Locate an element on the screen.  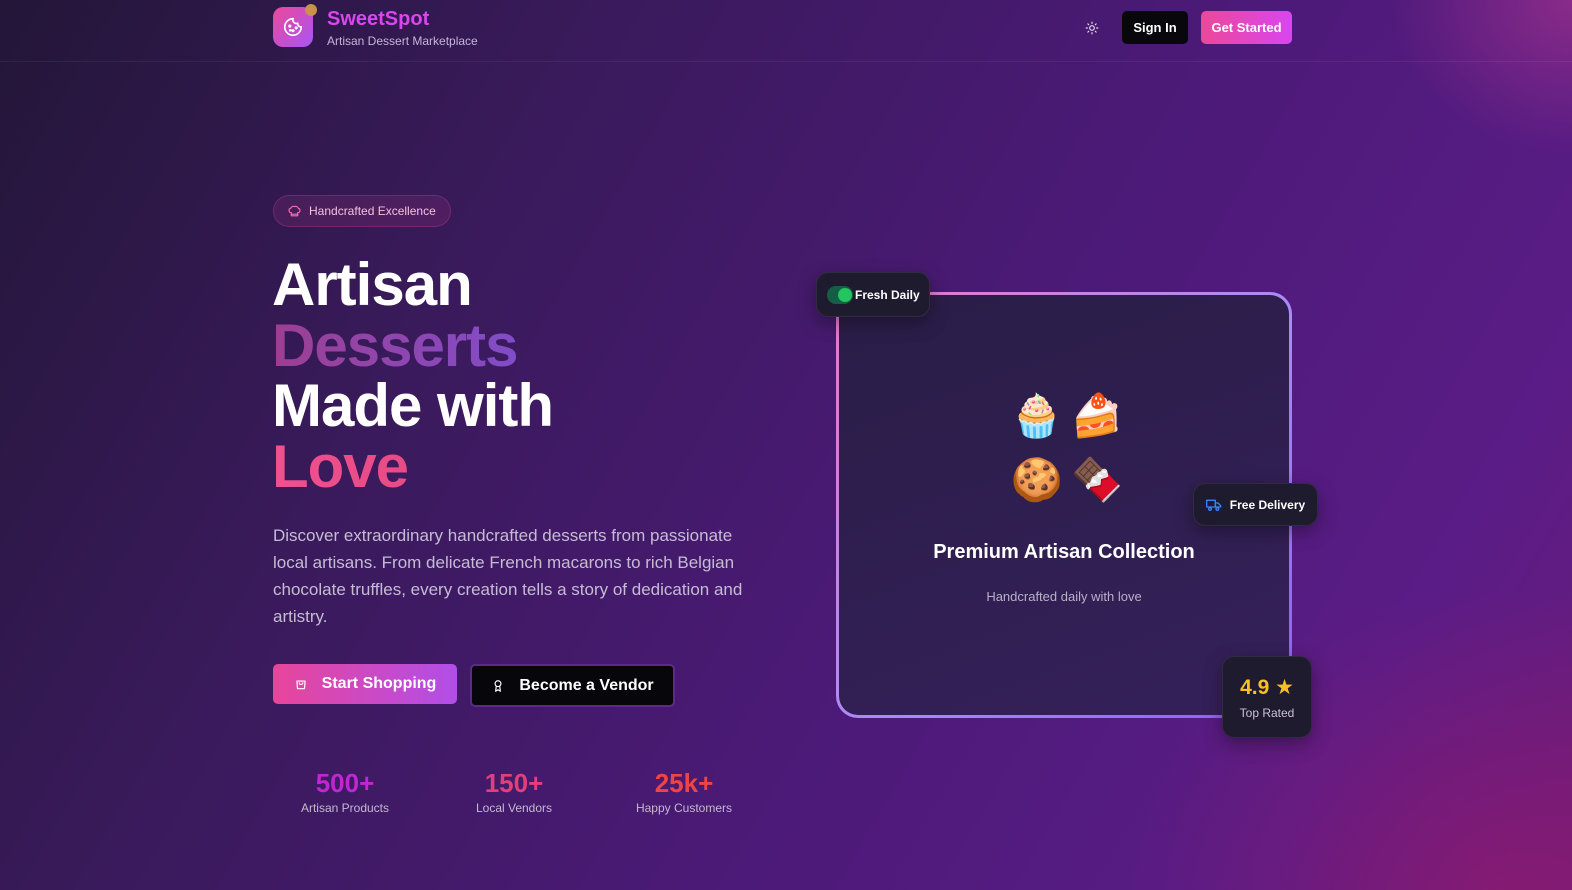
stat-value: 500+ is located at coordinates (345, 783).